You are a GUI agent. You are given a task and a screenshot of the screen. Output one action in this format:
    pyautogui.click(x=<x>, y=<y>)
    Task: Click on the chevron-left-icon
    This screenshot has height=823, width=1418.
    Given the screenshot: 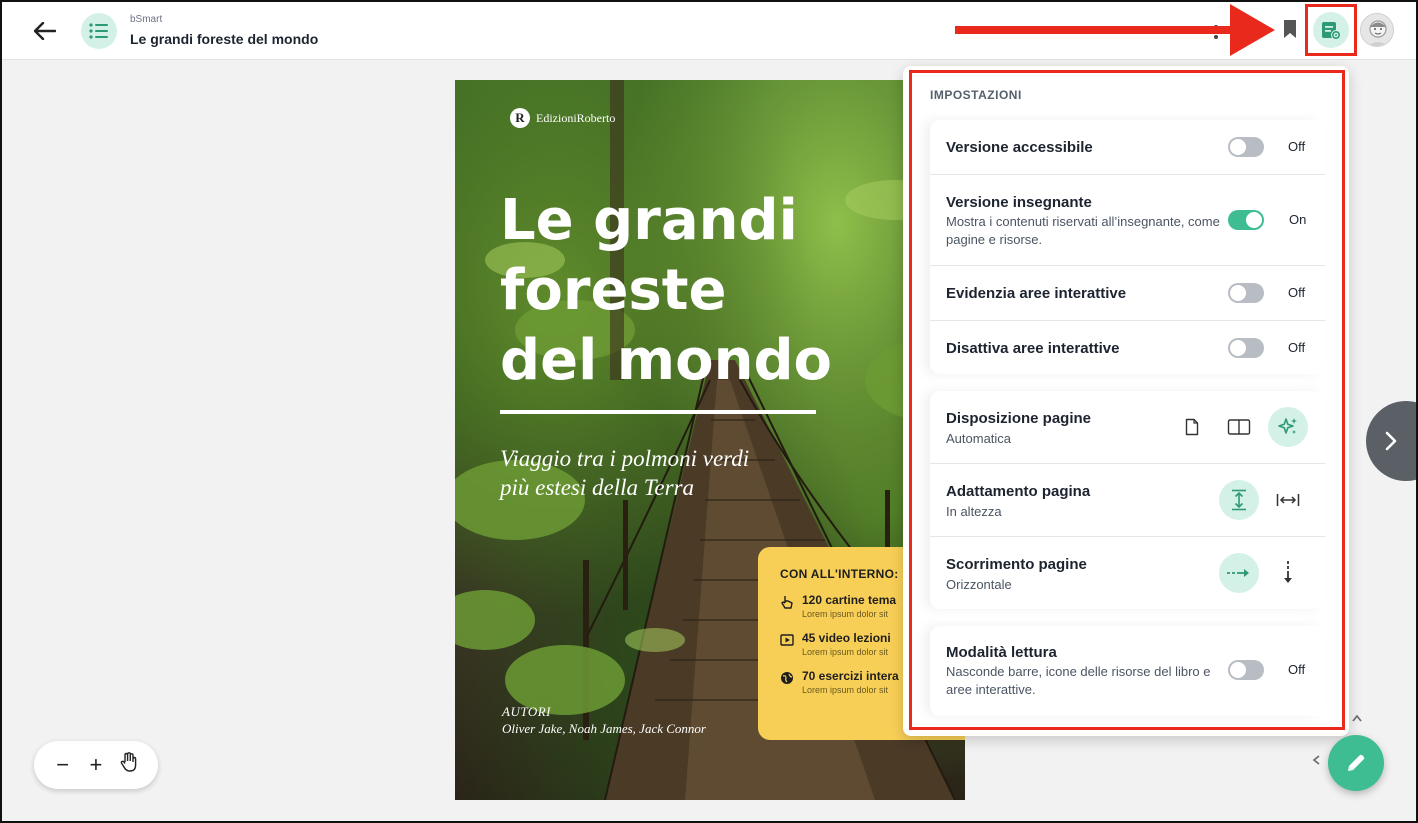 What is the action you would take?
    pyautogui.click(x=1316, y=761)
    